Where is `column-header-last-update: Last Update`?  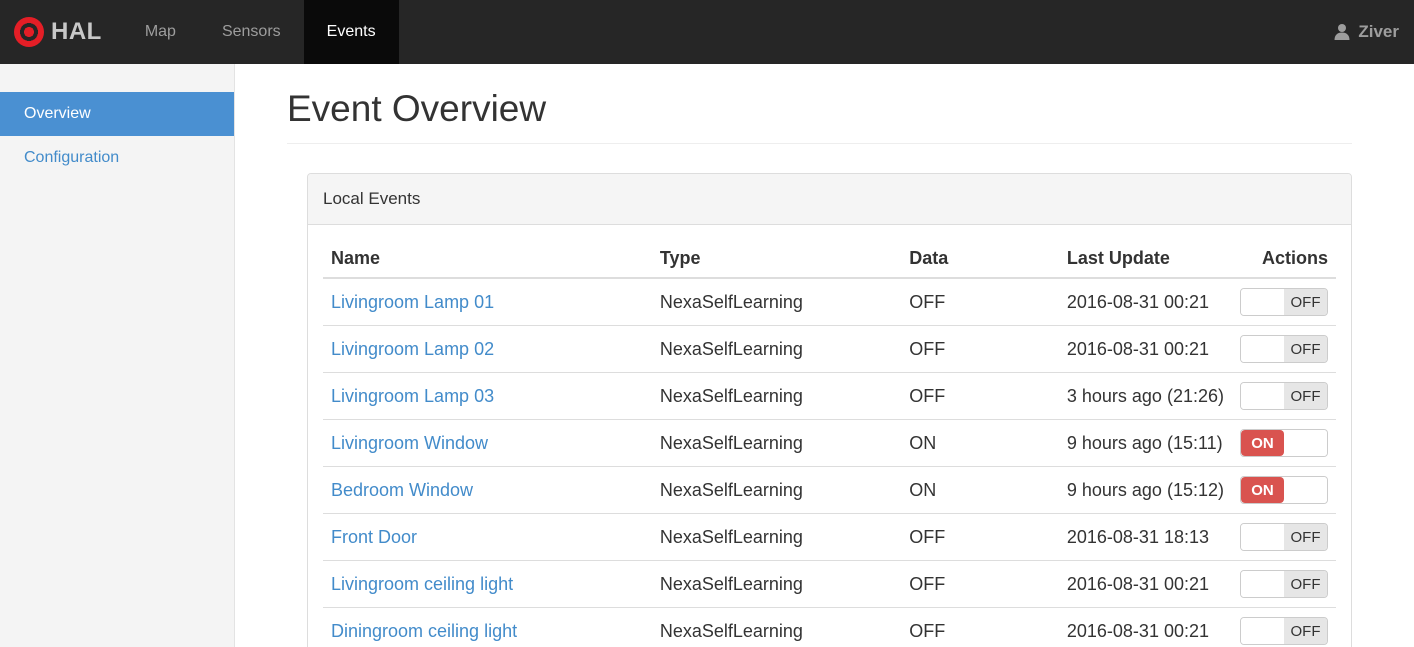 column-header-last-update: Last Update is located at coordinates (1145, 259).